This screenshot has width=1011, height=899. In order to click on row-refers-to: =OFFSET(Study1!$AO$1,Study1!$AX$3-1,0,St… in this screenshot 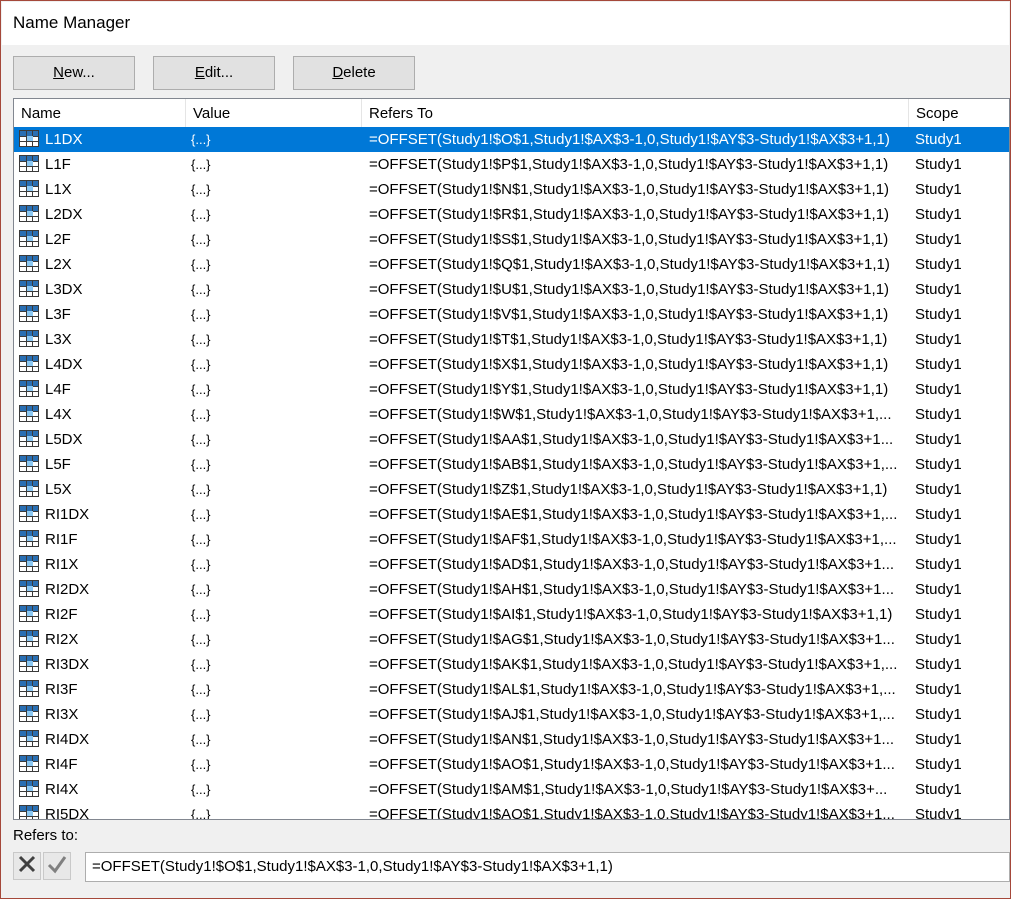, I will do `click(632, 764)`.